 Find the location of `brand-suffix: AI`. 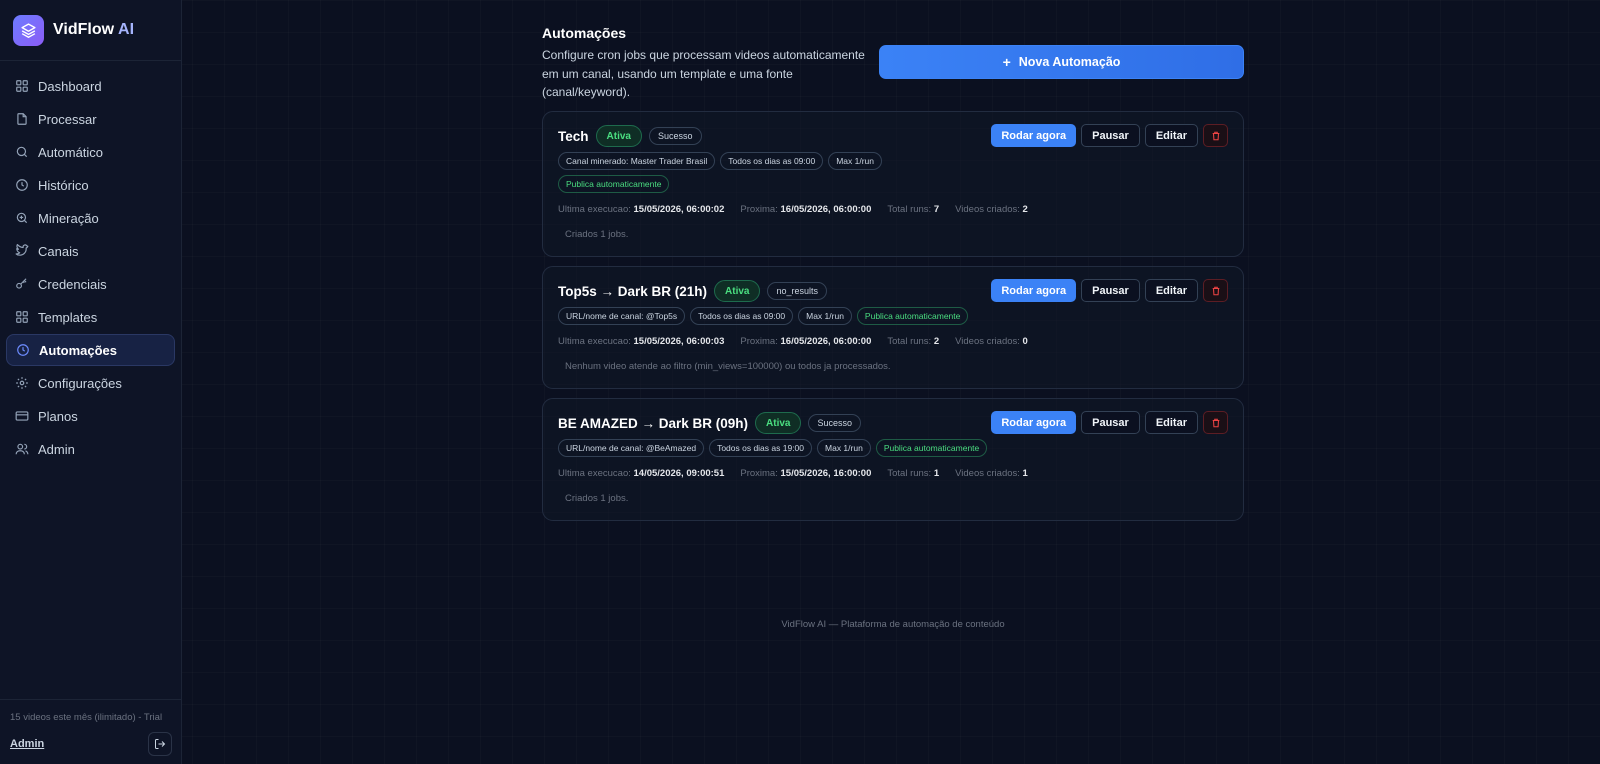

brand-suffix: AI is located at coordinates (126, 29).